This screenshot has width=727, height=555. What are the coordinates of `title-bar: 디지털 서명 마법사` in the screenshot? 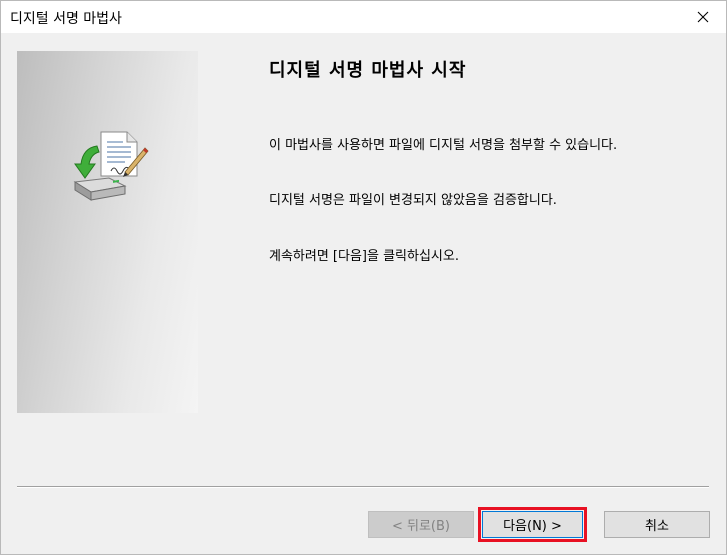 It's located at (363, 17).